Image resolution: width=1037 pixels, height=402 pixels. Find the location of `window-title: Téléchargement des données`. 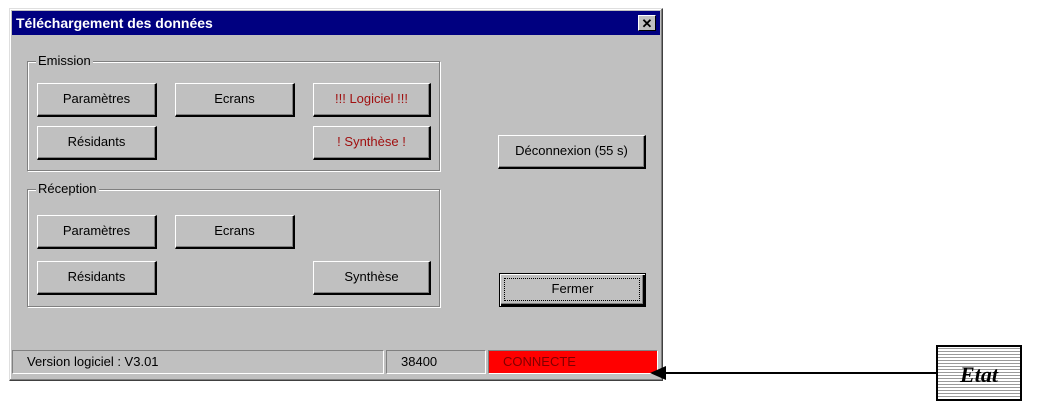

window-title: Téléchargement des données is located at coordinates (114, 23).